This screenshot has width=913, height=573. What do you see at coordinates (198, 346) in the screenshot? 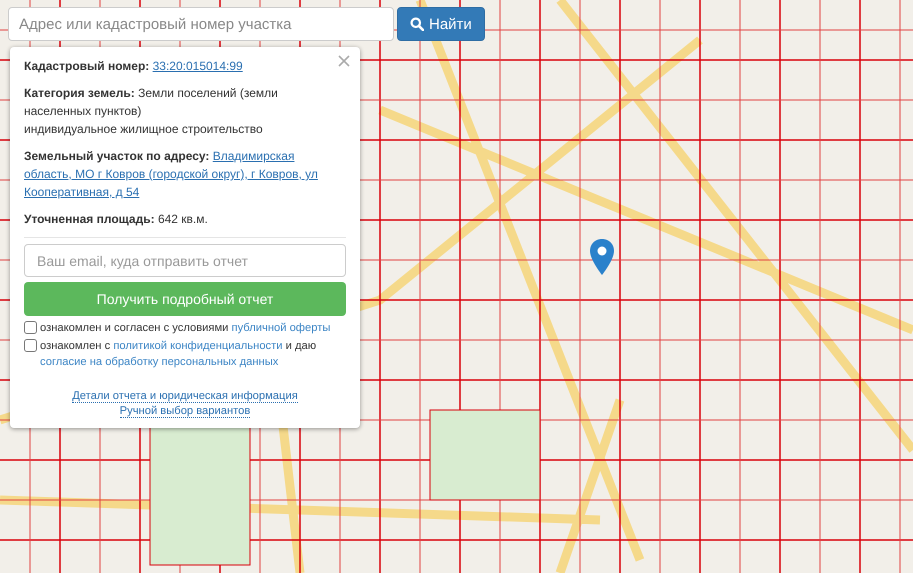
I see `consent-link: политикой конфиденциальности` at bounding box center [198, 346].